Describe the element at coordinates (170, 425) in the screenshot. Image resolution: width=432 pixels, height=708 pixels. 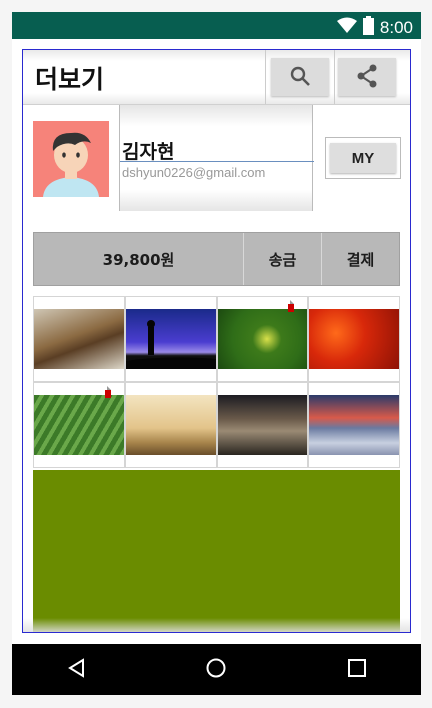
I see `thumbnail-misty-mountains` at that location.